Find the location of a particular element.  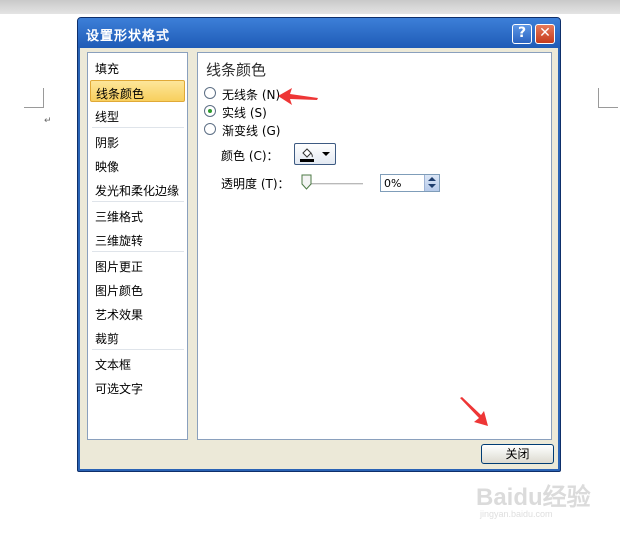

close-button: 关闭 is located at coordinates (517, 454).